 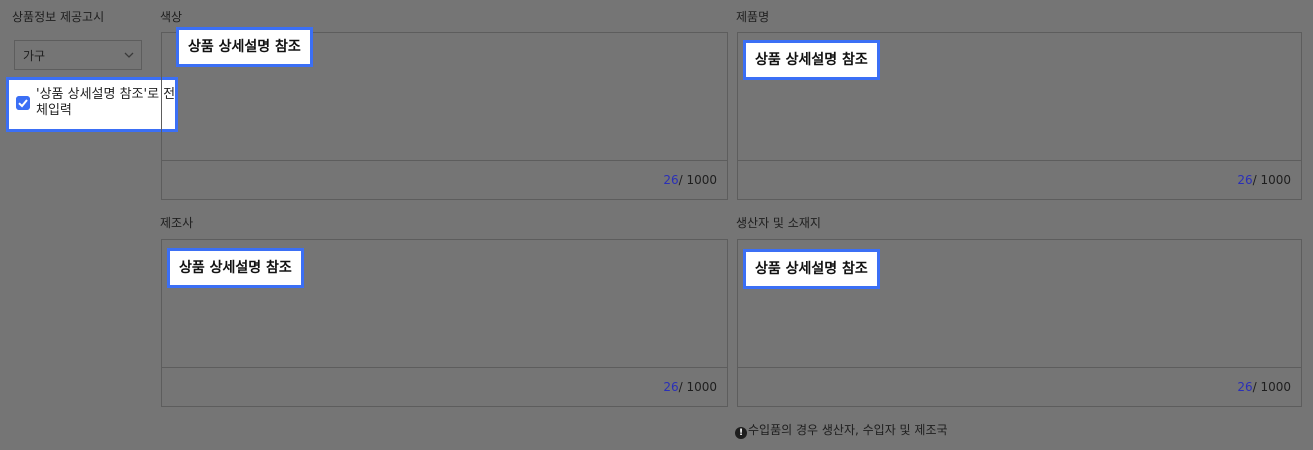 I want to click on info-icon: !, so click(x=741, y=433).